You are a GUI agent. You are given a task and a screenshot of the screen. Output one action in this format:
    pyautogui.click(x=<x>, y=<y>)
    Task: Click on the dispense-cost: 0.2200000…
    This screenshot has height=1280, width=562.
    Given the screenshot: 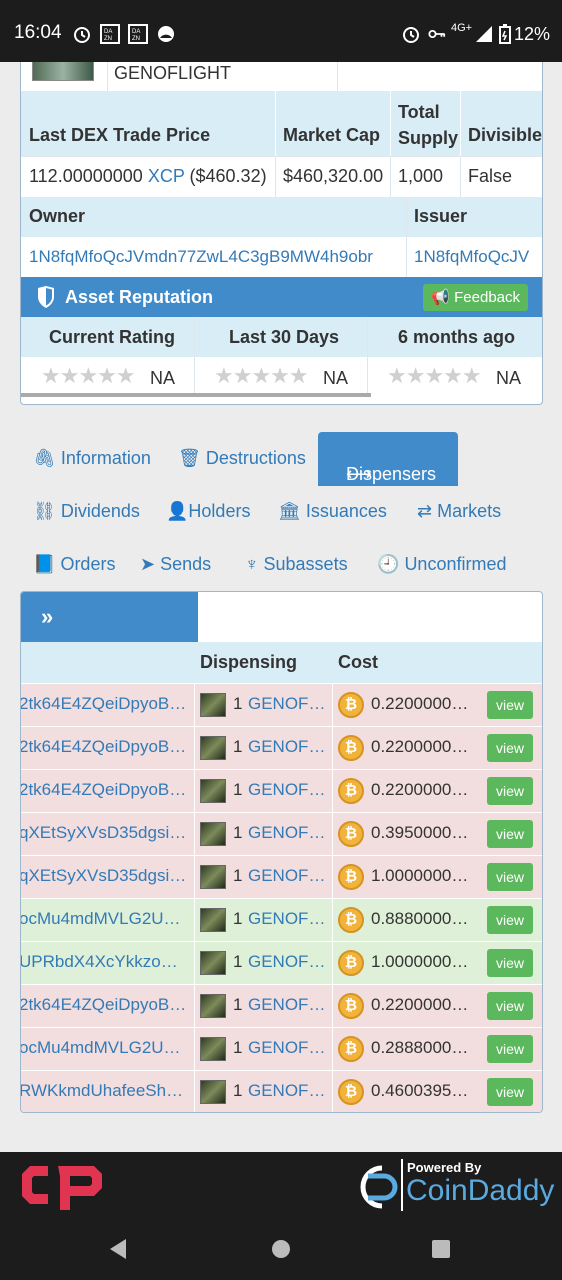 What is the action you would take?
    pyautogui.click(x=420, y=1004)
    